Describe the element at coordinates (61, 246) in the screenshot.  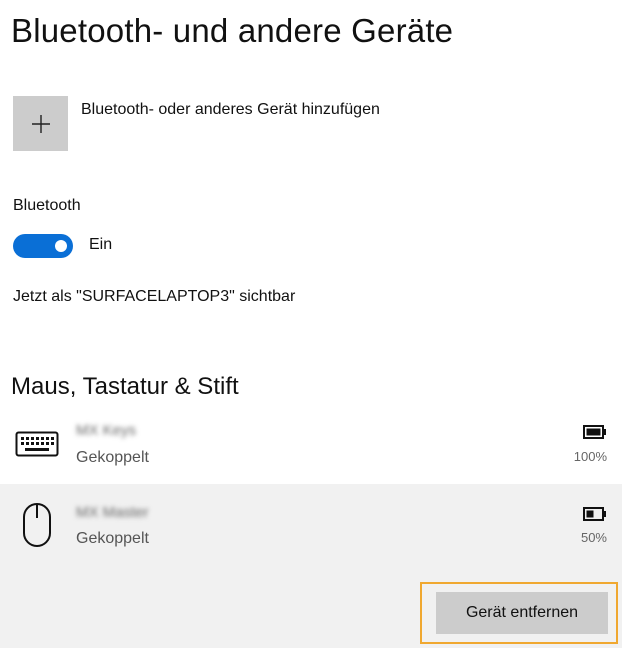
I see `toggle-knob` at that location.